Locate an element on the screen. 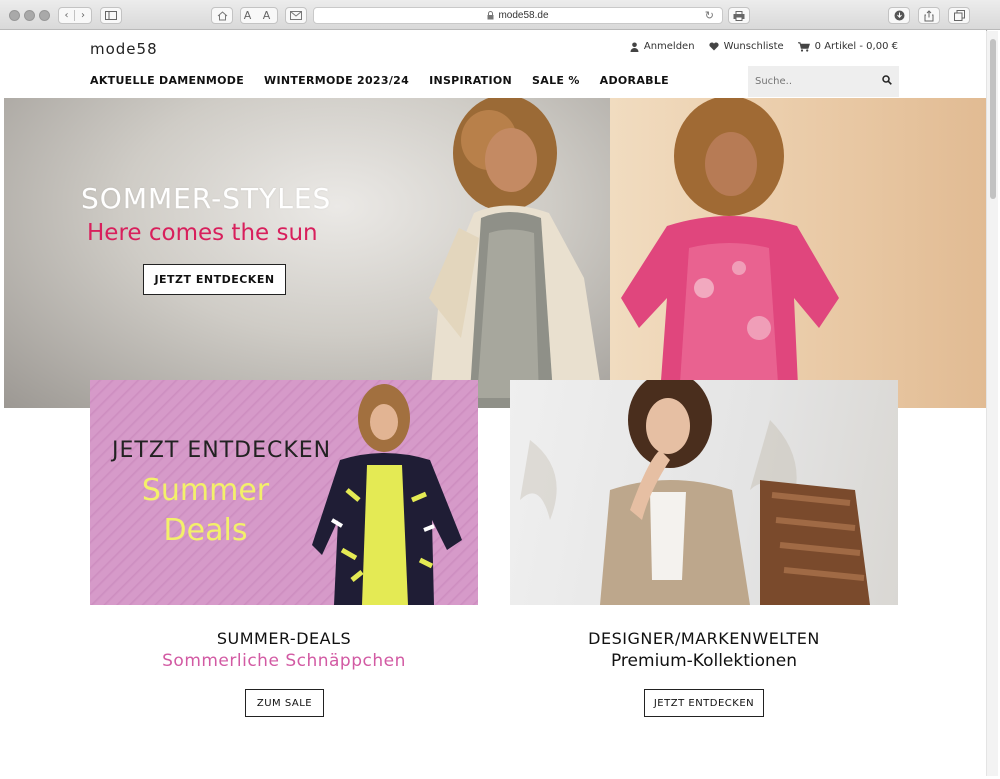  designer-tile is located at coordinates (704, 492).